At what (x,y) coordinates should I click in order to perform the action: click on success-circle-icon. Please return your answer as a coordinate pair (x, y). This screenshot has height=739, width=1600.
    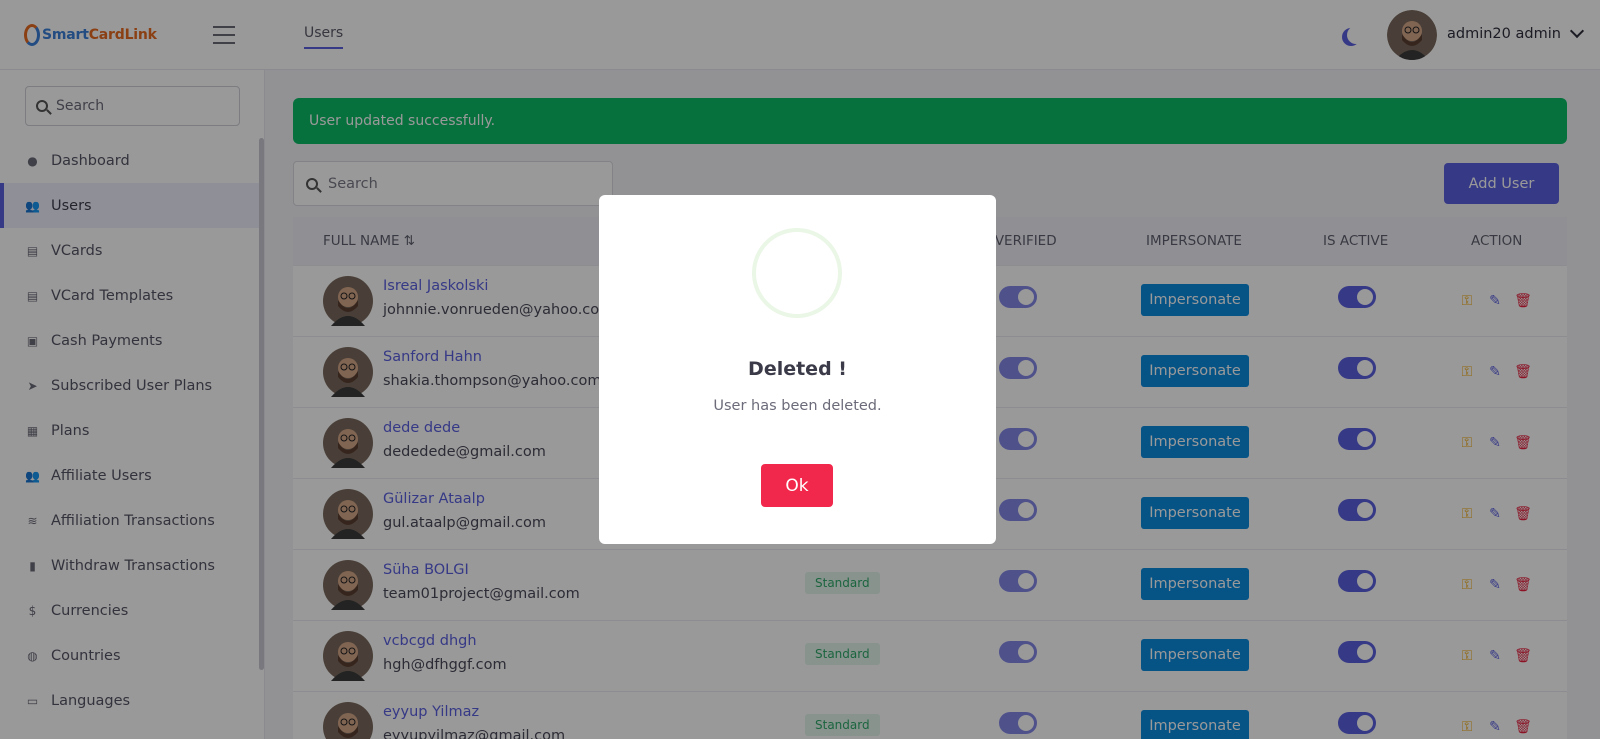
    Looking at the image, I should click on (797, 273).